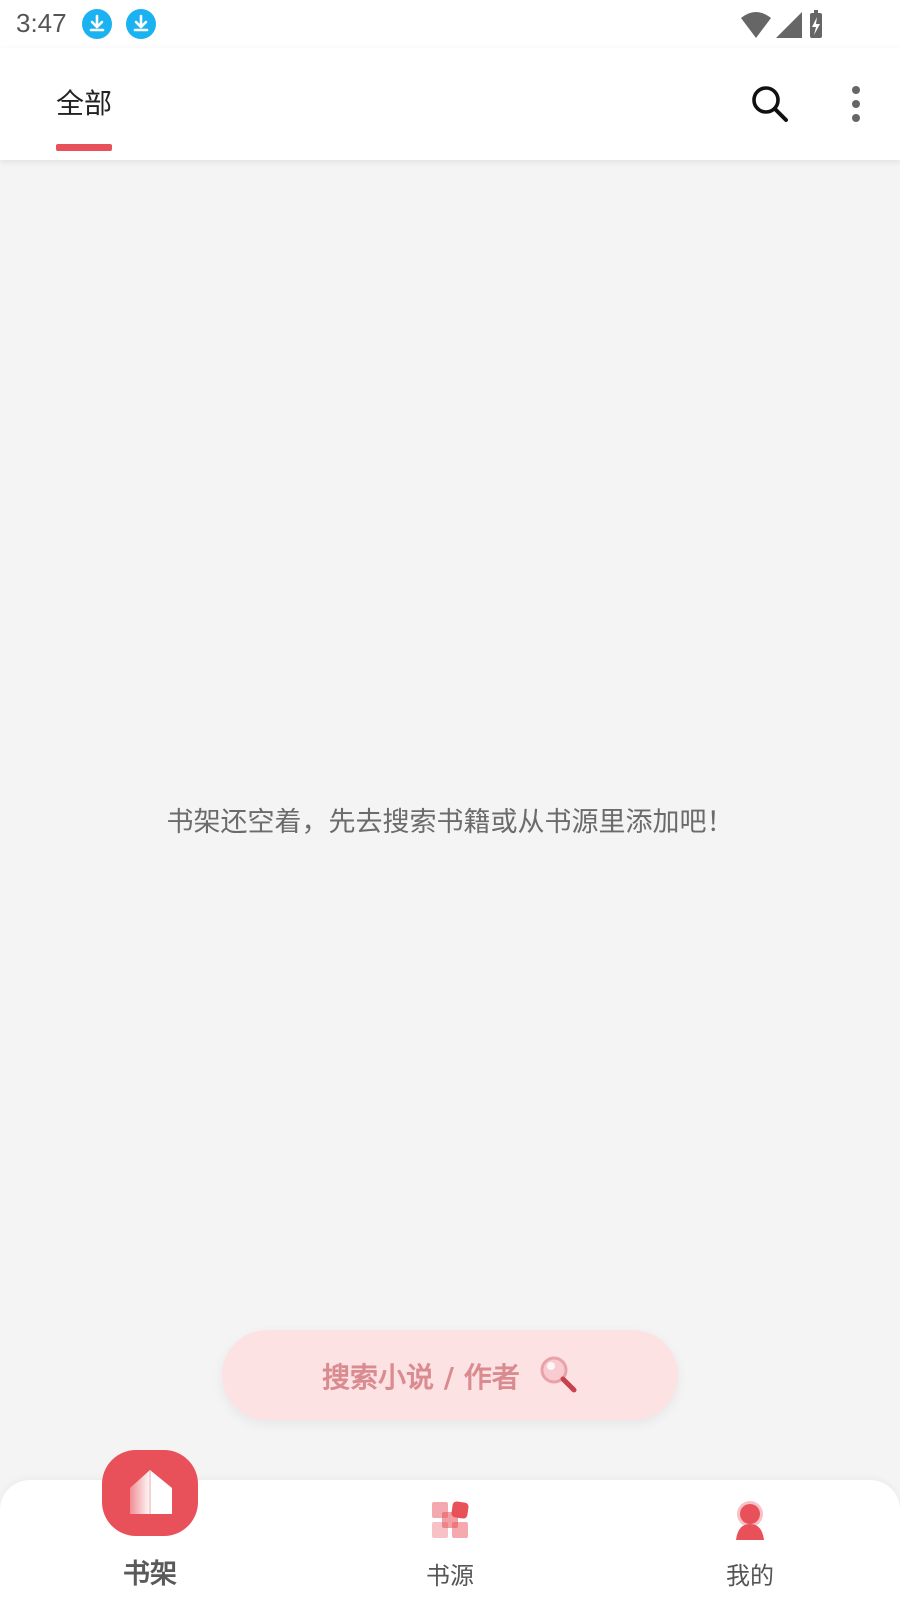 The image size is (900, 1600). Describe the element at coordinates (450, 1576) in the screenshot. I see `nav-label-book-source: 书源` at that location.